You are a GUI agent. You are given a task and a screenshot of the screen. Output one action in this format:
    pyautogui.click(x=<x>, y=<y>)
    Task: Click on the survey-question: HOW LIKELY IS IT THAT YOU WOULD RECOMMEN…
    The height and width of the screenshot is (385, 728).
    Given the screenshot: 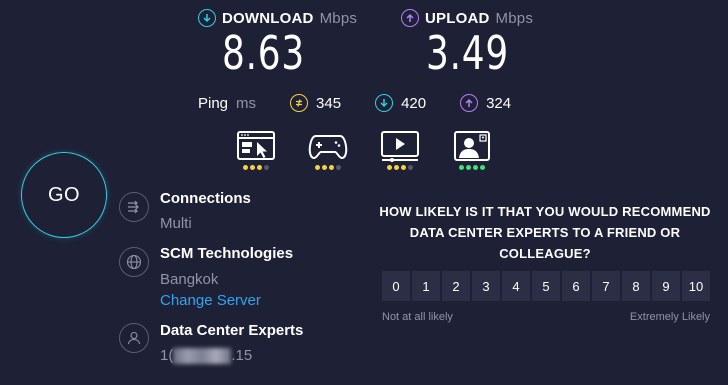 What is the action you would take?
    pyautogui.click(x=545, y=232)
    